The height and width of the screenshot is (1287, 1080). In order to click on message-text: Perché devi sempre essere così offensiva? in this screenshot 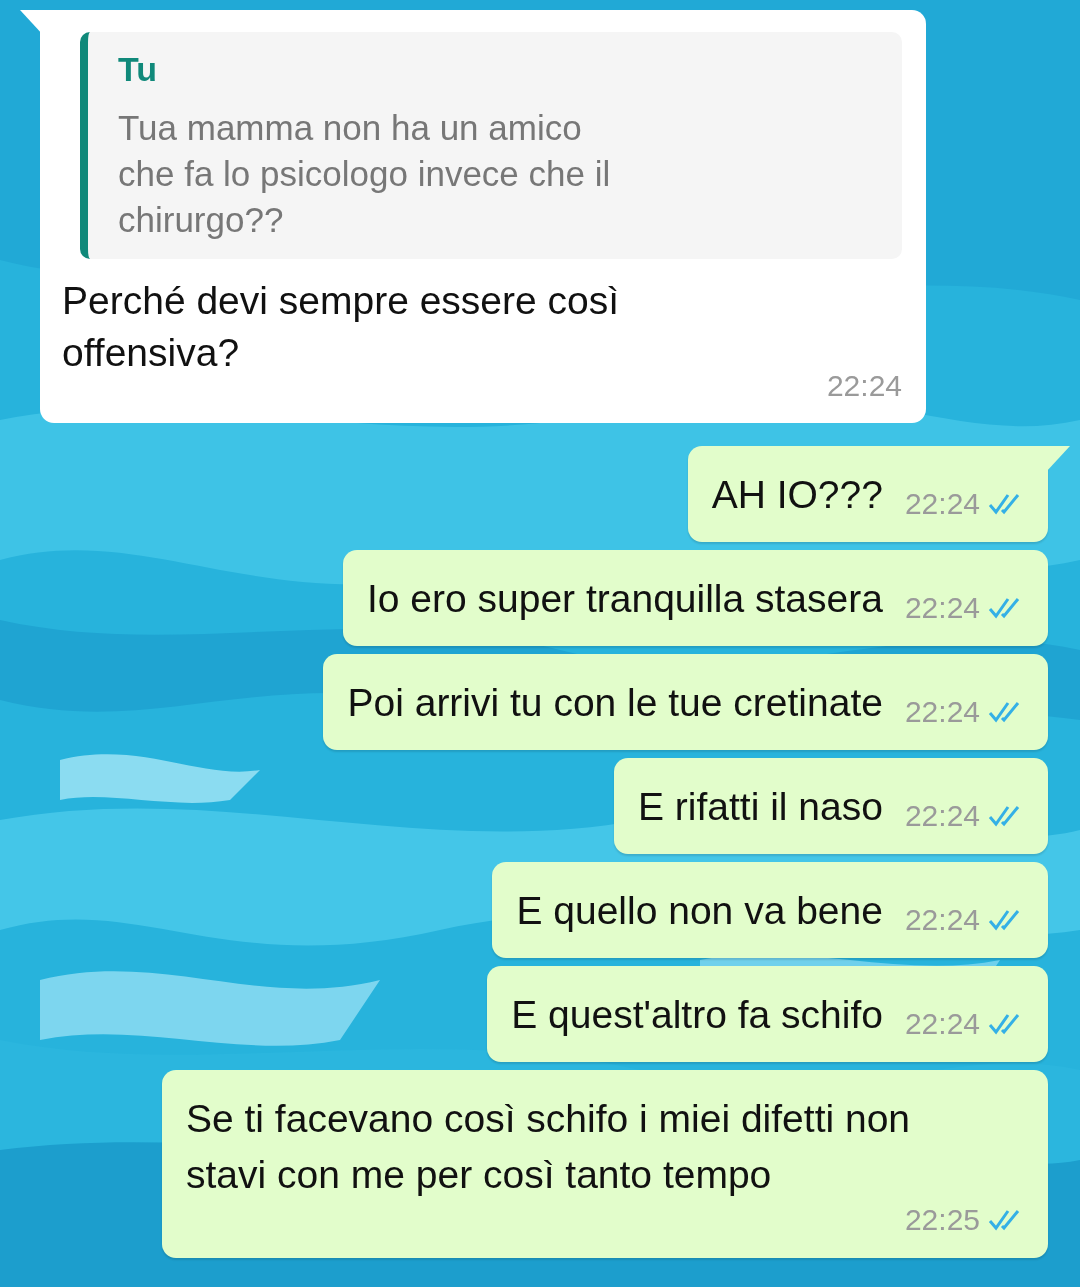, I will do `click(341, 327)`.